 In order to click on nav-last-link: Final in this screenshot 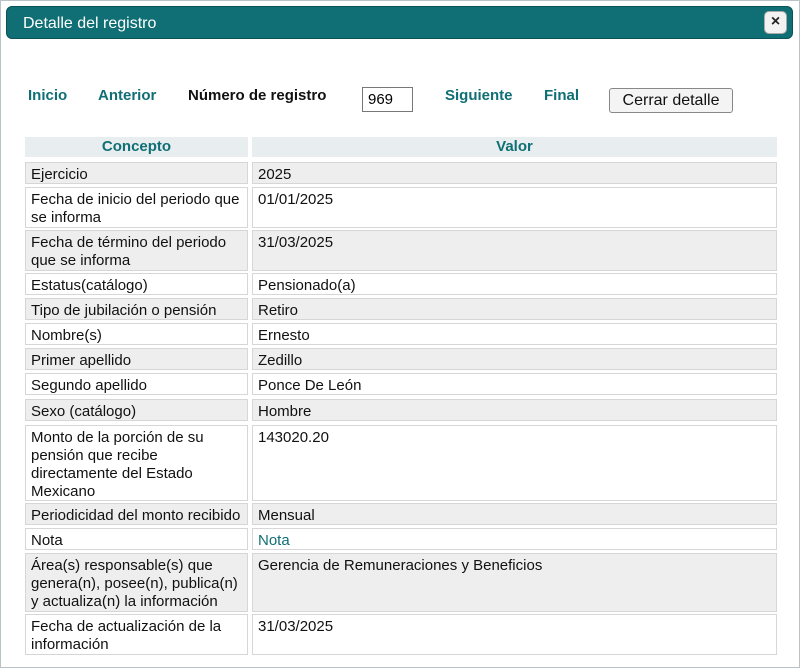, I will do `click(561, 95)`.